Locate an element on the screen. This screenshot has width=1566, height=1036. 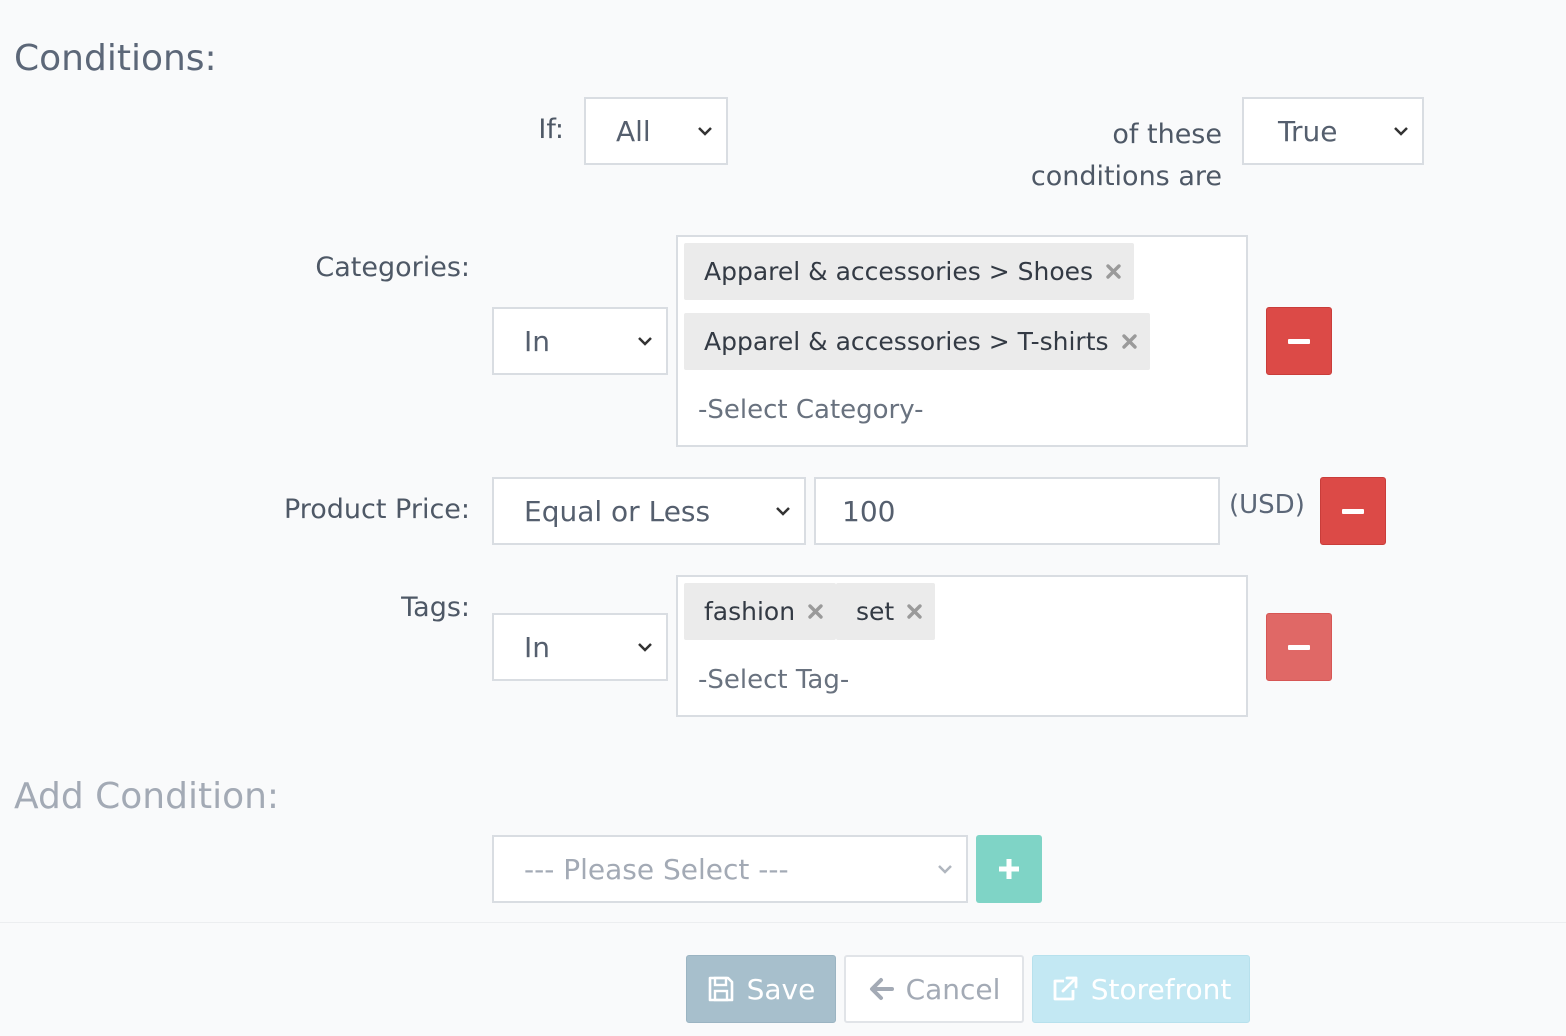
of-these-text: of these is located at coordinates (1167, 134).